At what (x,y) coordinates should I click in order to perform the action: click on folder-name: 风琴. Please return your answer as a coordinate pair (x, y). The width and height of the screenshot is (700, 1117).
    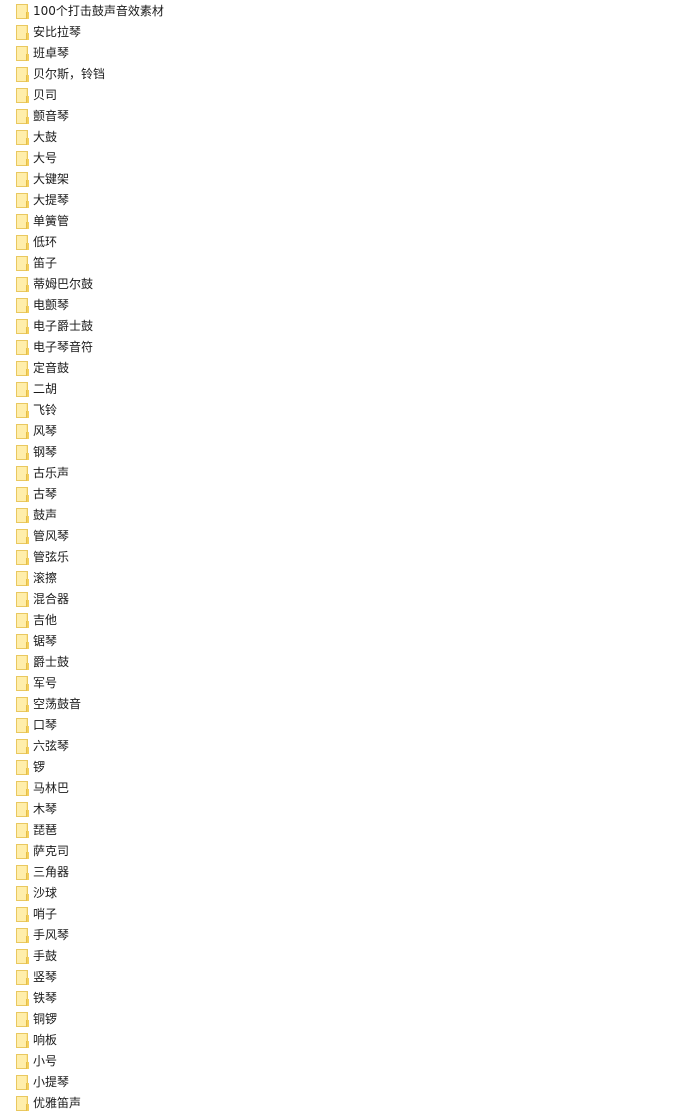
    Looking at the image, I should click on (45, 431).